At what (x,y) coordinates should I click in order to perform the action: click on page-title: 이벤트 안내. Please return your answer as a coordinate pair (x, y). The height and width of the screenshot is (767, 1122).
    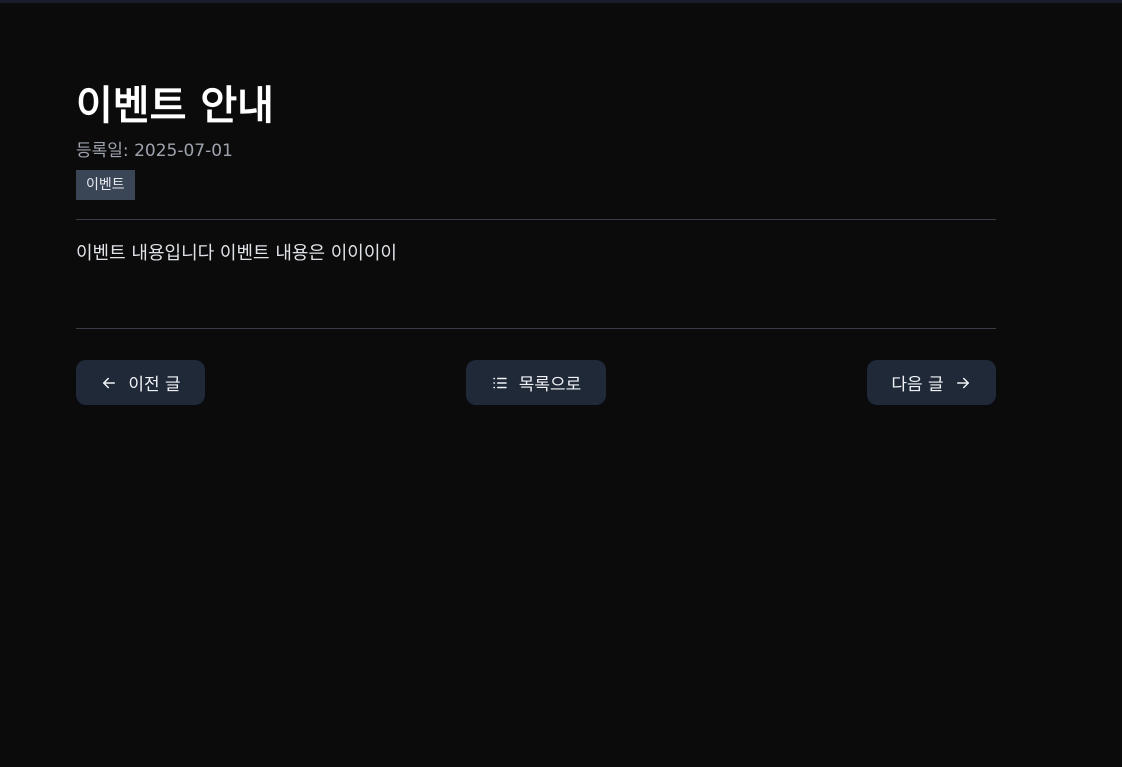
    Looking at the image, I should click on (175, 106).